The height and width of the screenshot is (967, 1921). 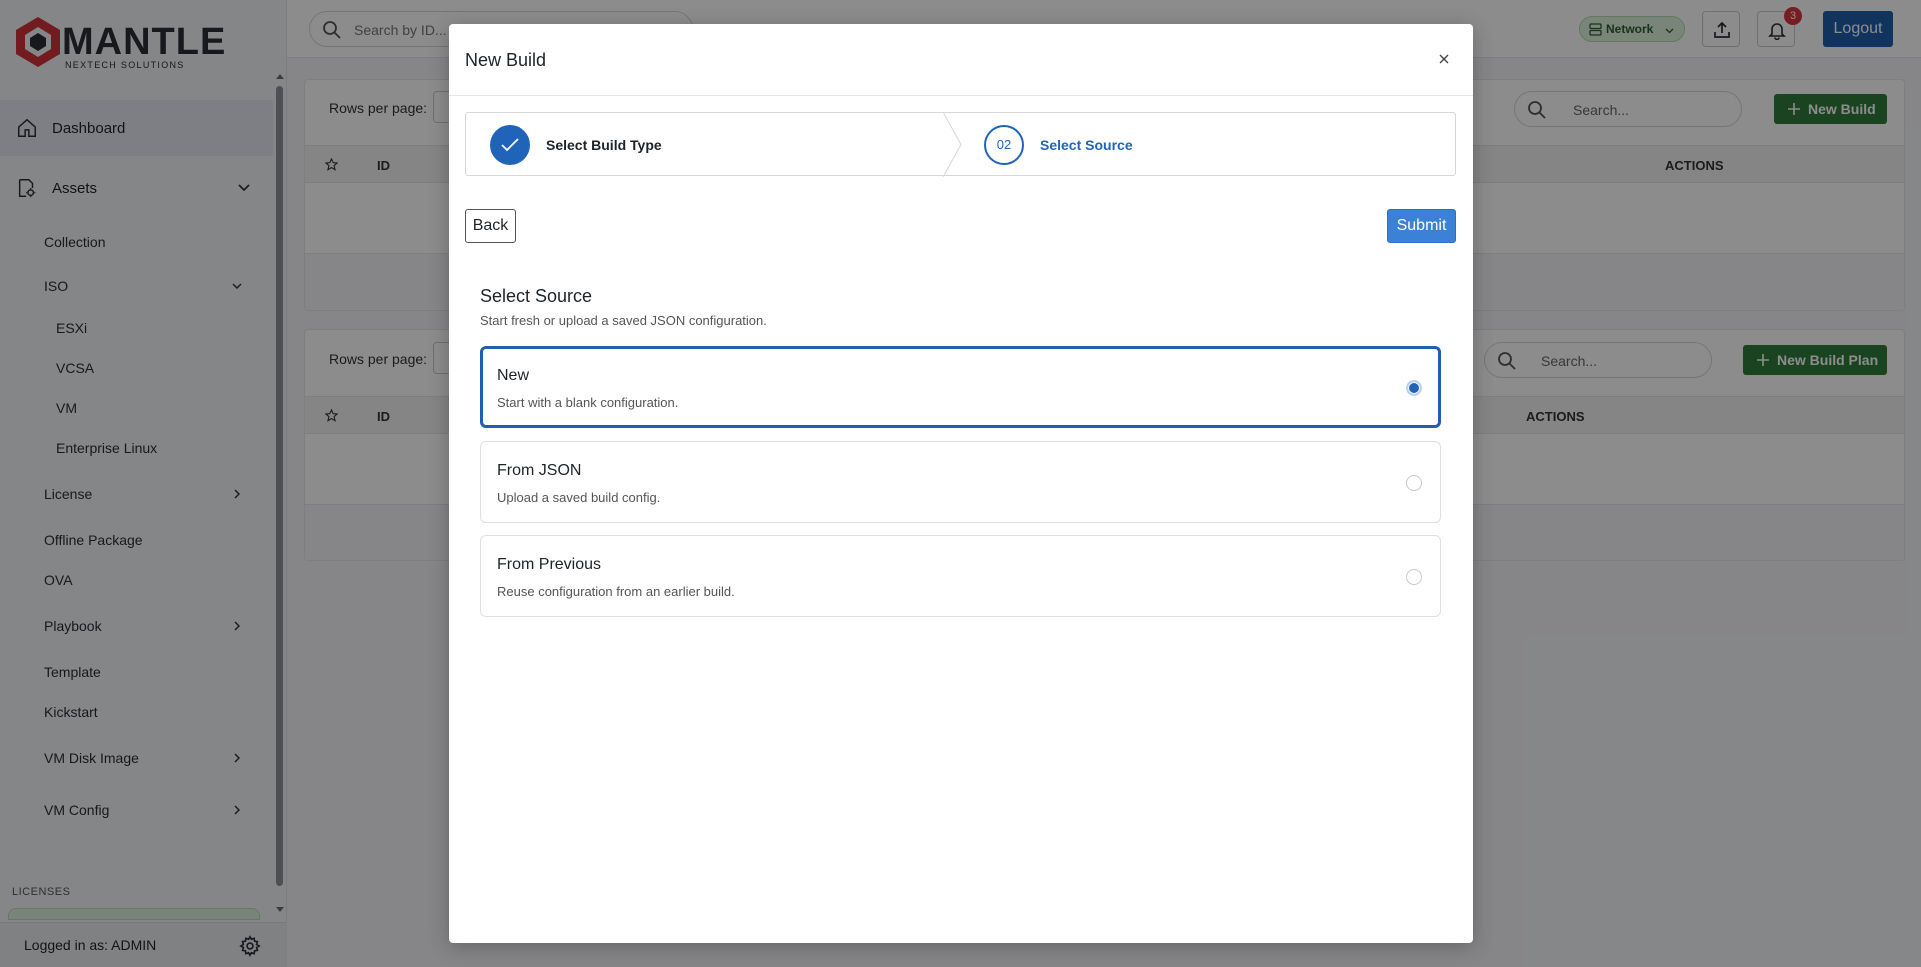 What do you see at coordinates (1086, 145) in the screenshot?
I see `step-2-label: Select Source` at bounding box center [1086, 145].